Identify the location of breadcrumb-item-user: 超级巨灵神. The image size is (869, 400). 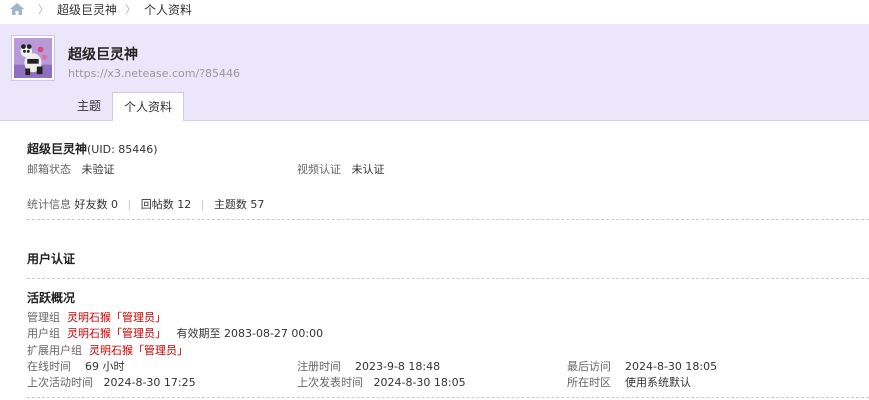
(87, 9).